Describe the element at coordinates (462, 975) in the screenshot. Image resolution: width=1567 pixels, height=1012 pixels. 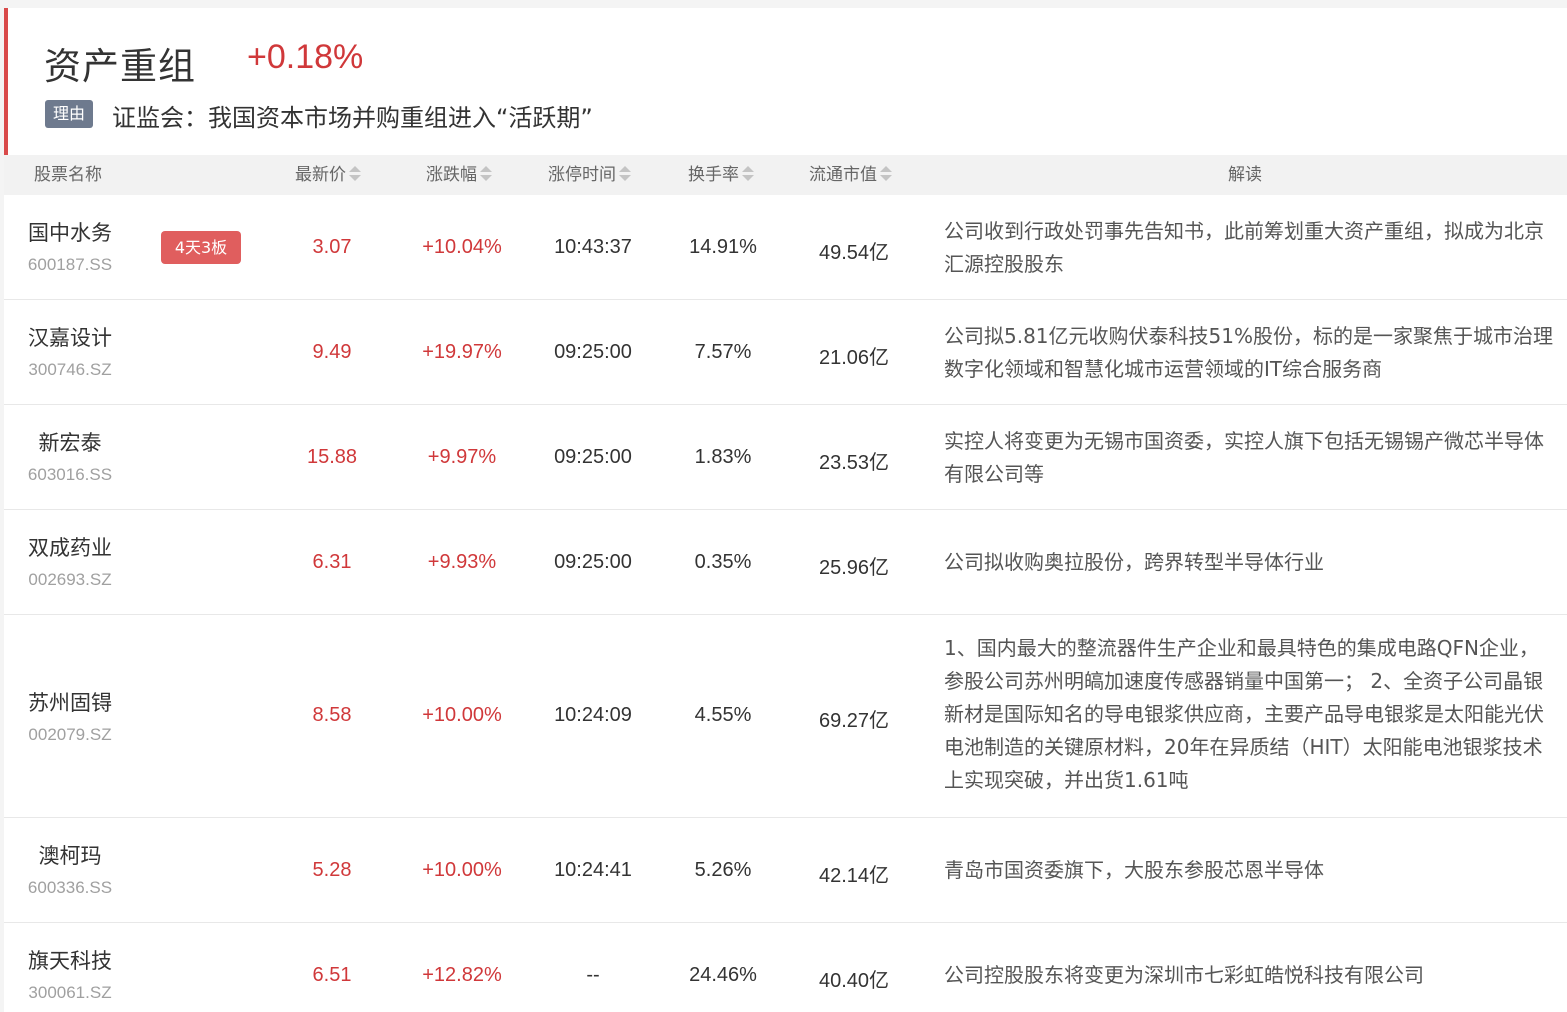
I see `pct-change: +12.82%` at that location.